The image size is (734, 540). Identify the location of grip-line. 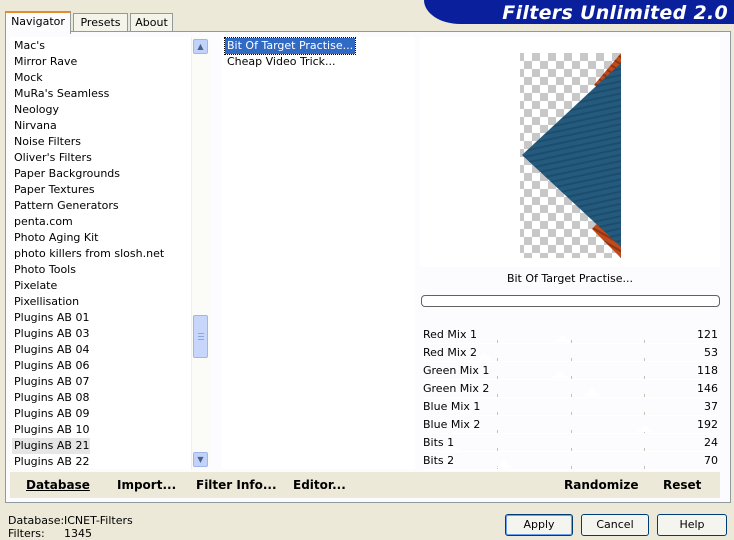
(201, 333).